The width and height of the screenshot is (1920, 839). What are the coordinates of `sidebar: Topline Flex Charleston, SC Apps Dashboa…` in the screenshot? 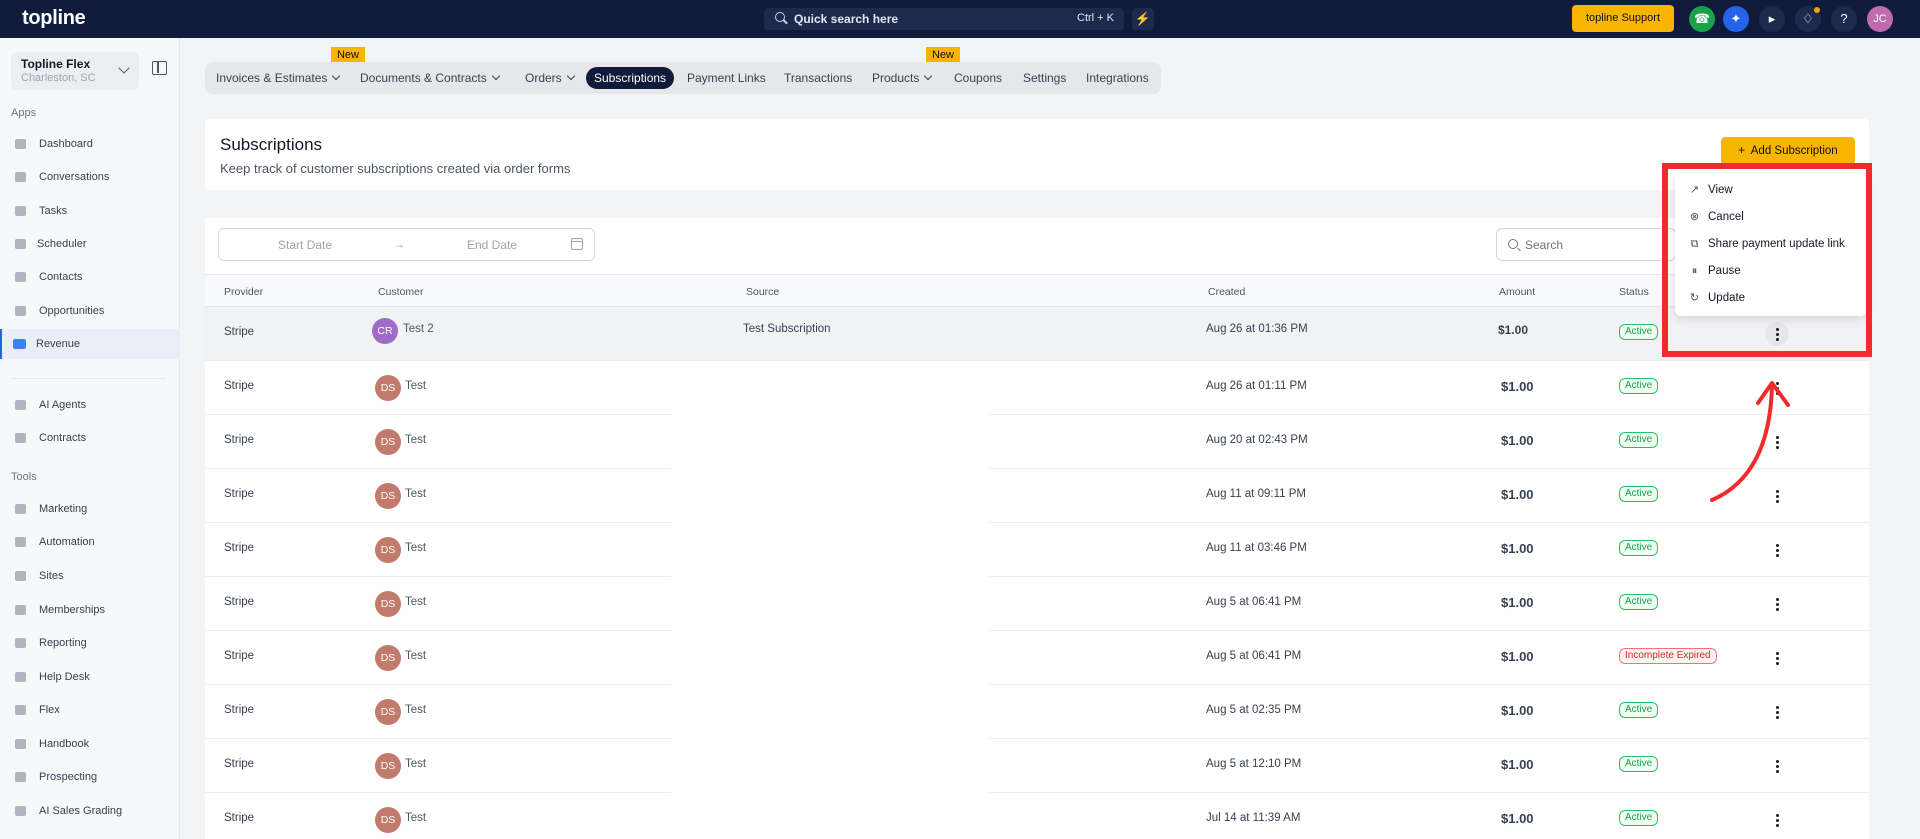 It's located at (90, 438).